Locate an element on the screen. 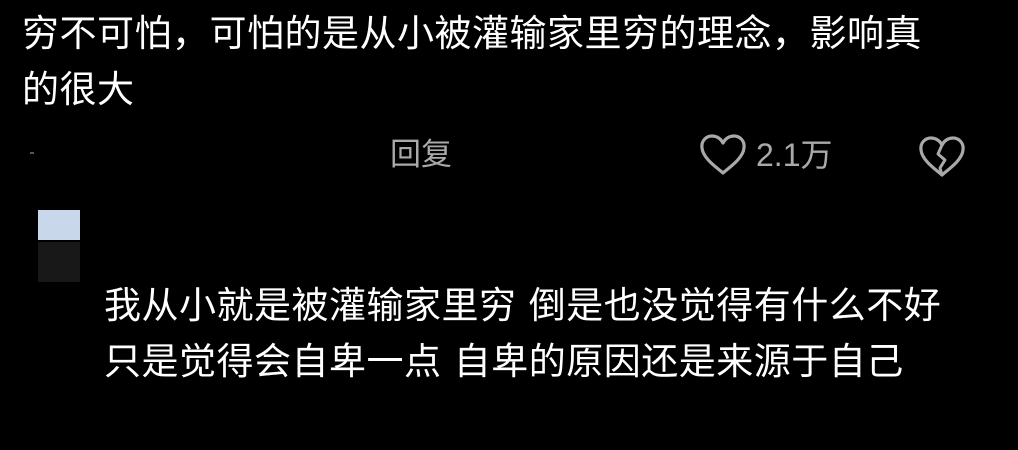  like-button: 2.1万 is located at coordinates (765, 155).